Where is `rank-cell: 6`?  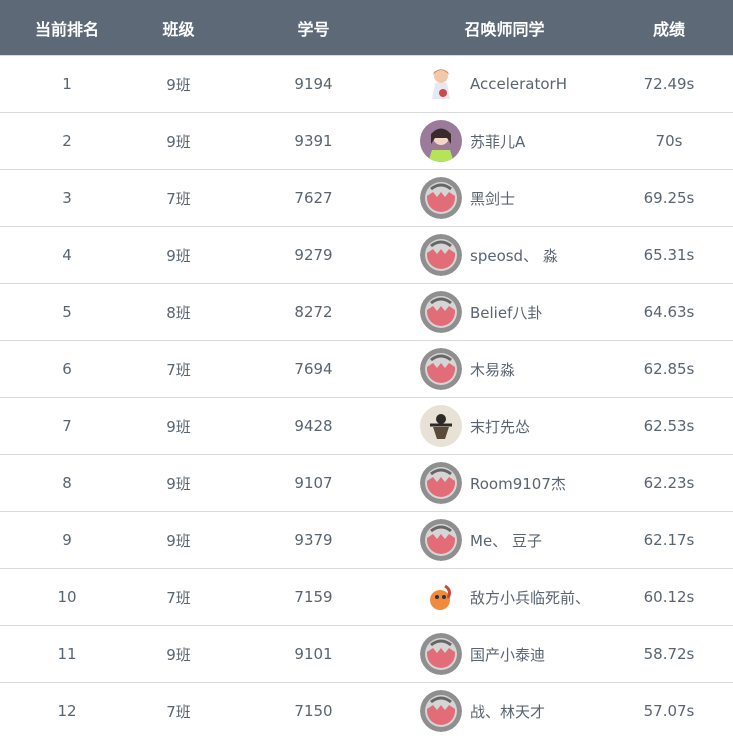 rank-cell: 6 is located at coordinates (67, 369).